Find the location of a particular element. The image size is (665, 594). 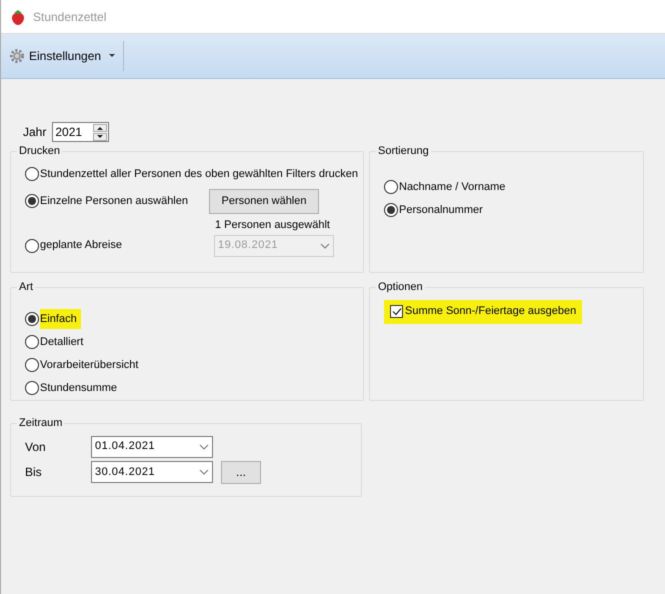

radio-label: Vorarbeiterübersicht is located at coordinates (90, 365).